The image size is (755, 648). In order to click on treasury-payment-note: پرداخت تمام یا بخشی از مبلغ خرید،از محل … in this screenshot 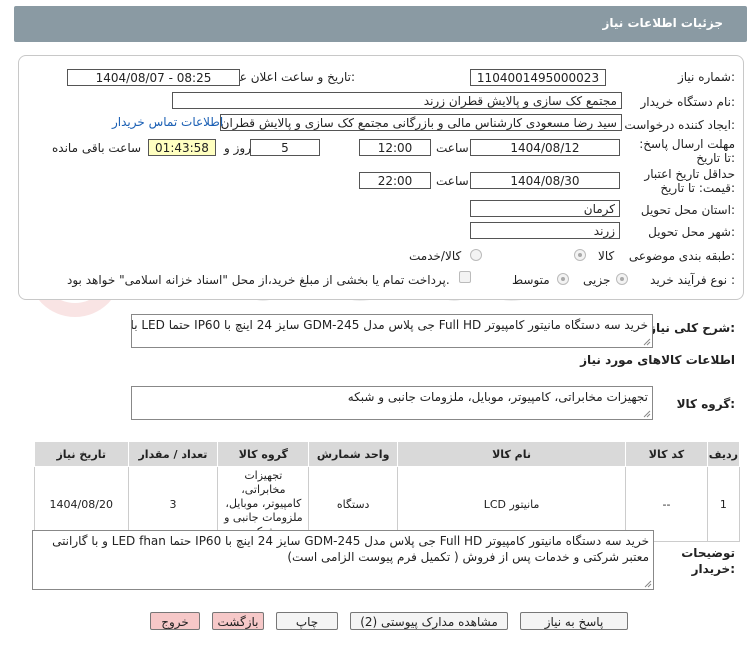, I will do `click(258, 280)`.